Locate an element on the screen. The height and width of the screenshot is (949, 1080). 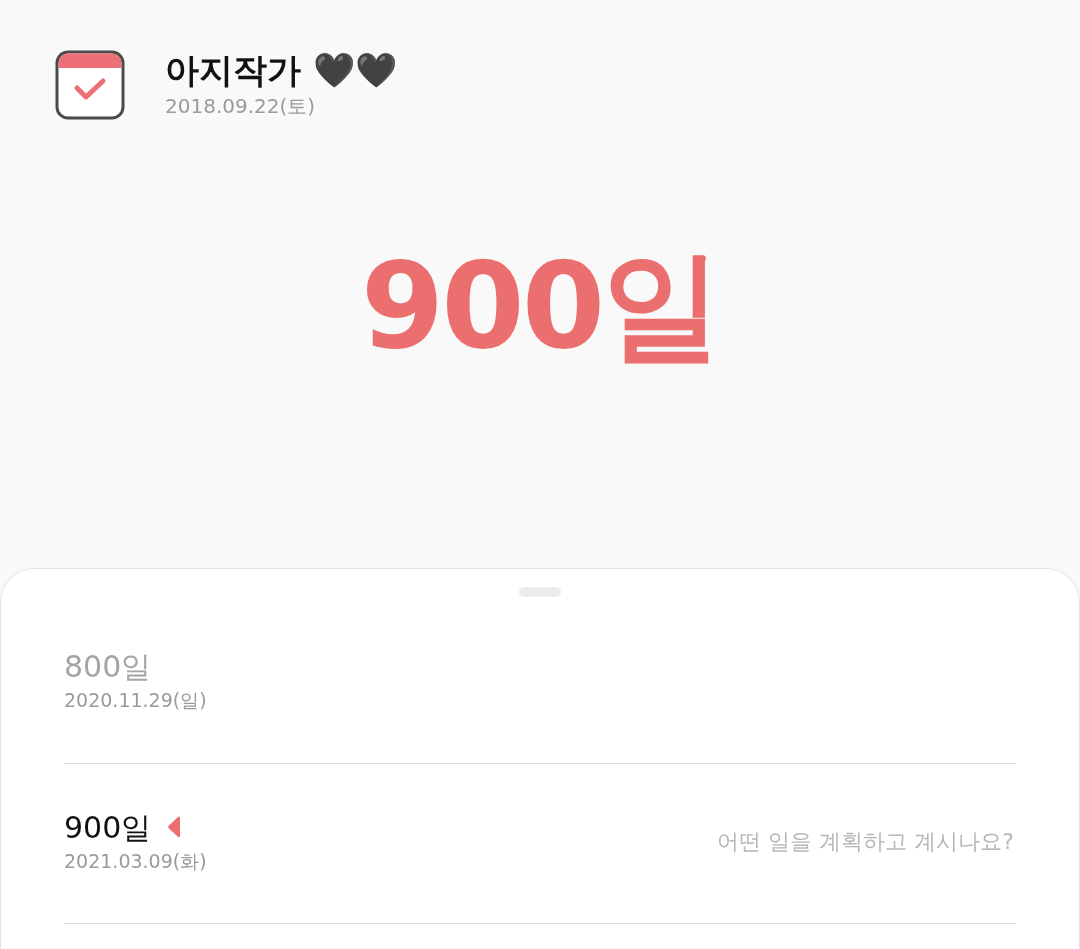
title: 아지작가 🖤🖤 is located at coordinates (281, 70).